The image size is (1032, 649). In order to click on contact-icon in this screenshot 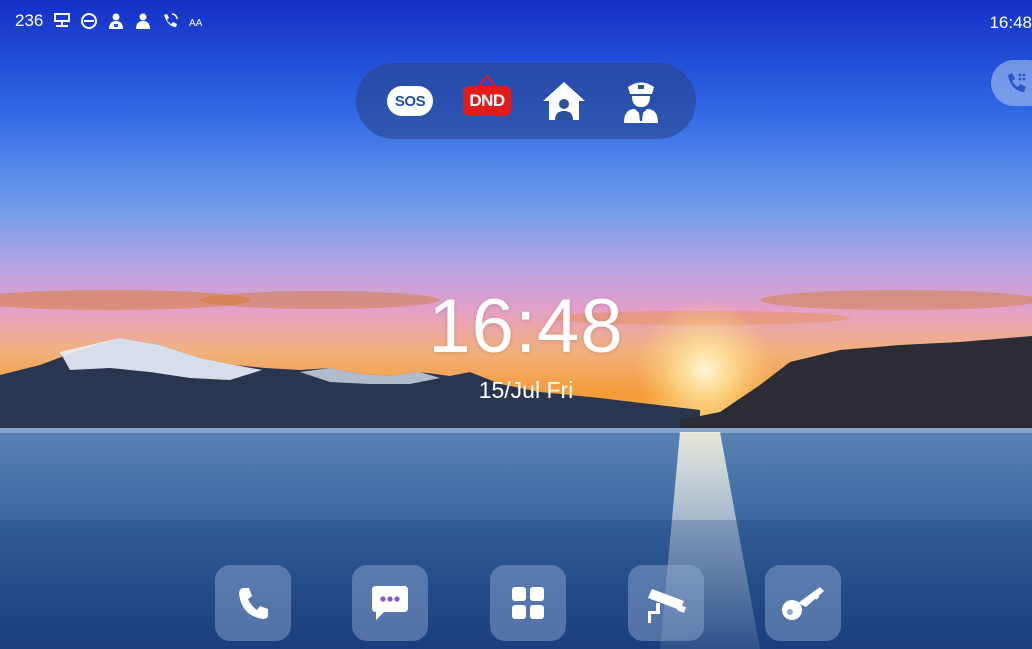, I will do `click(143, 21)`.